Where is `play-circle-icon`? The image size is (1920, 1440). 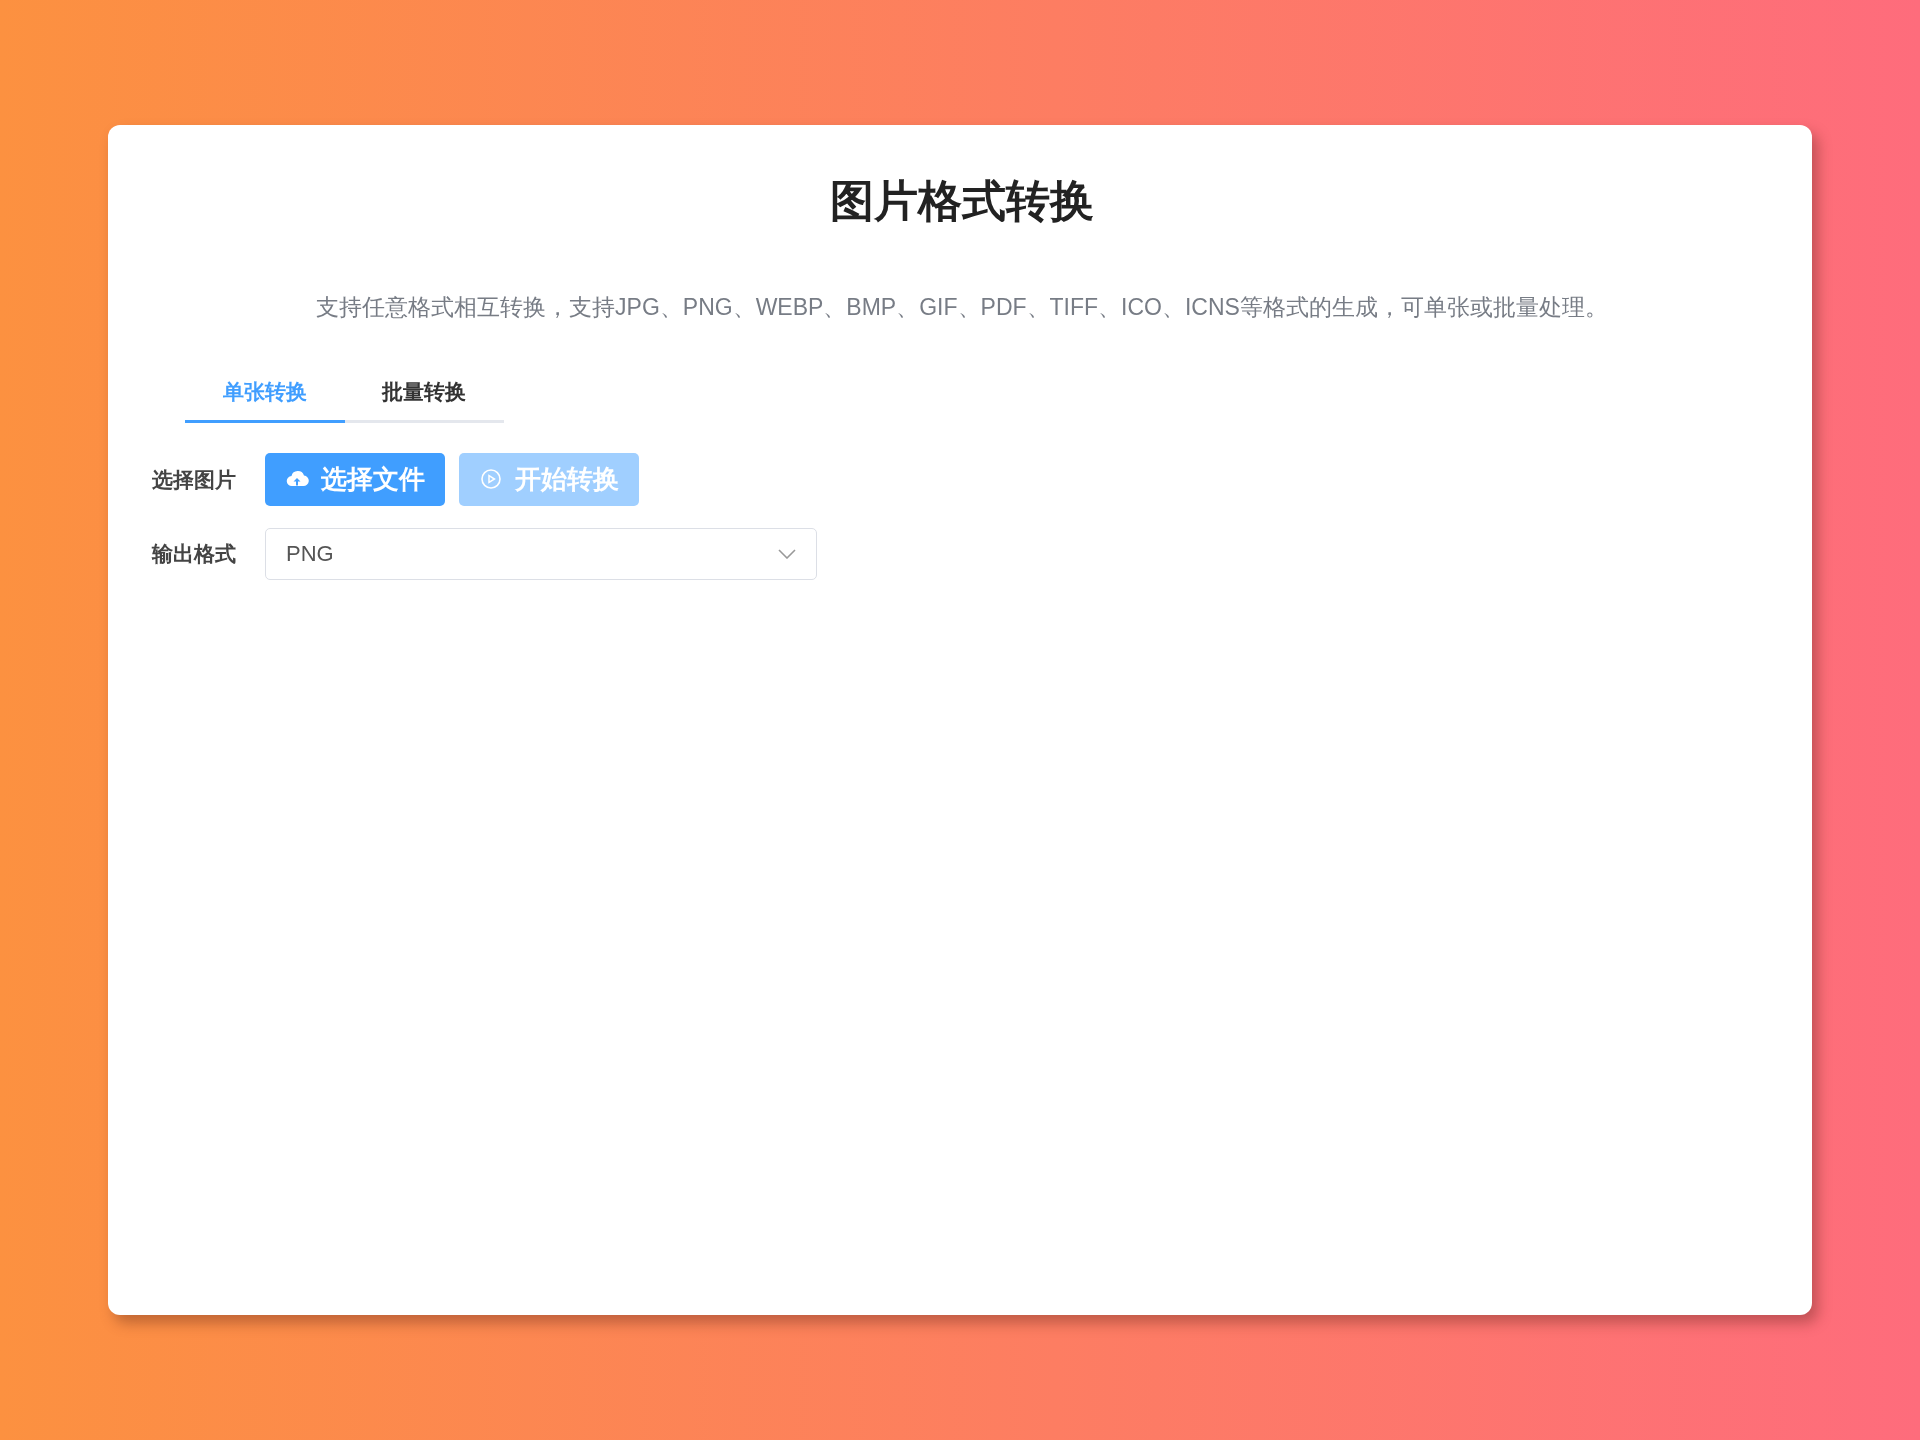
play-circle-icon is located at coordinates (491, 479).